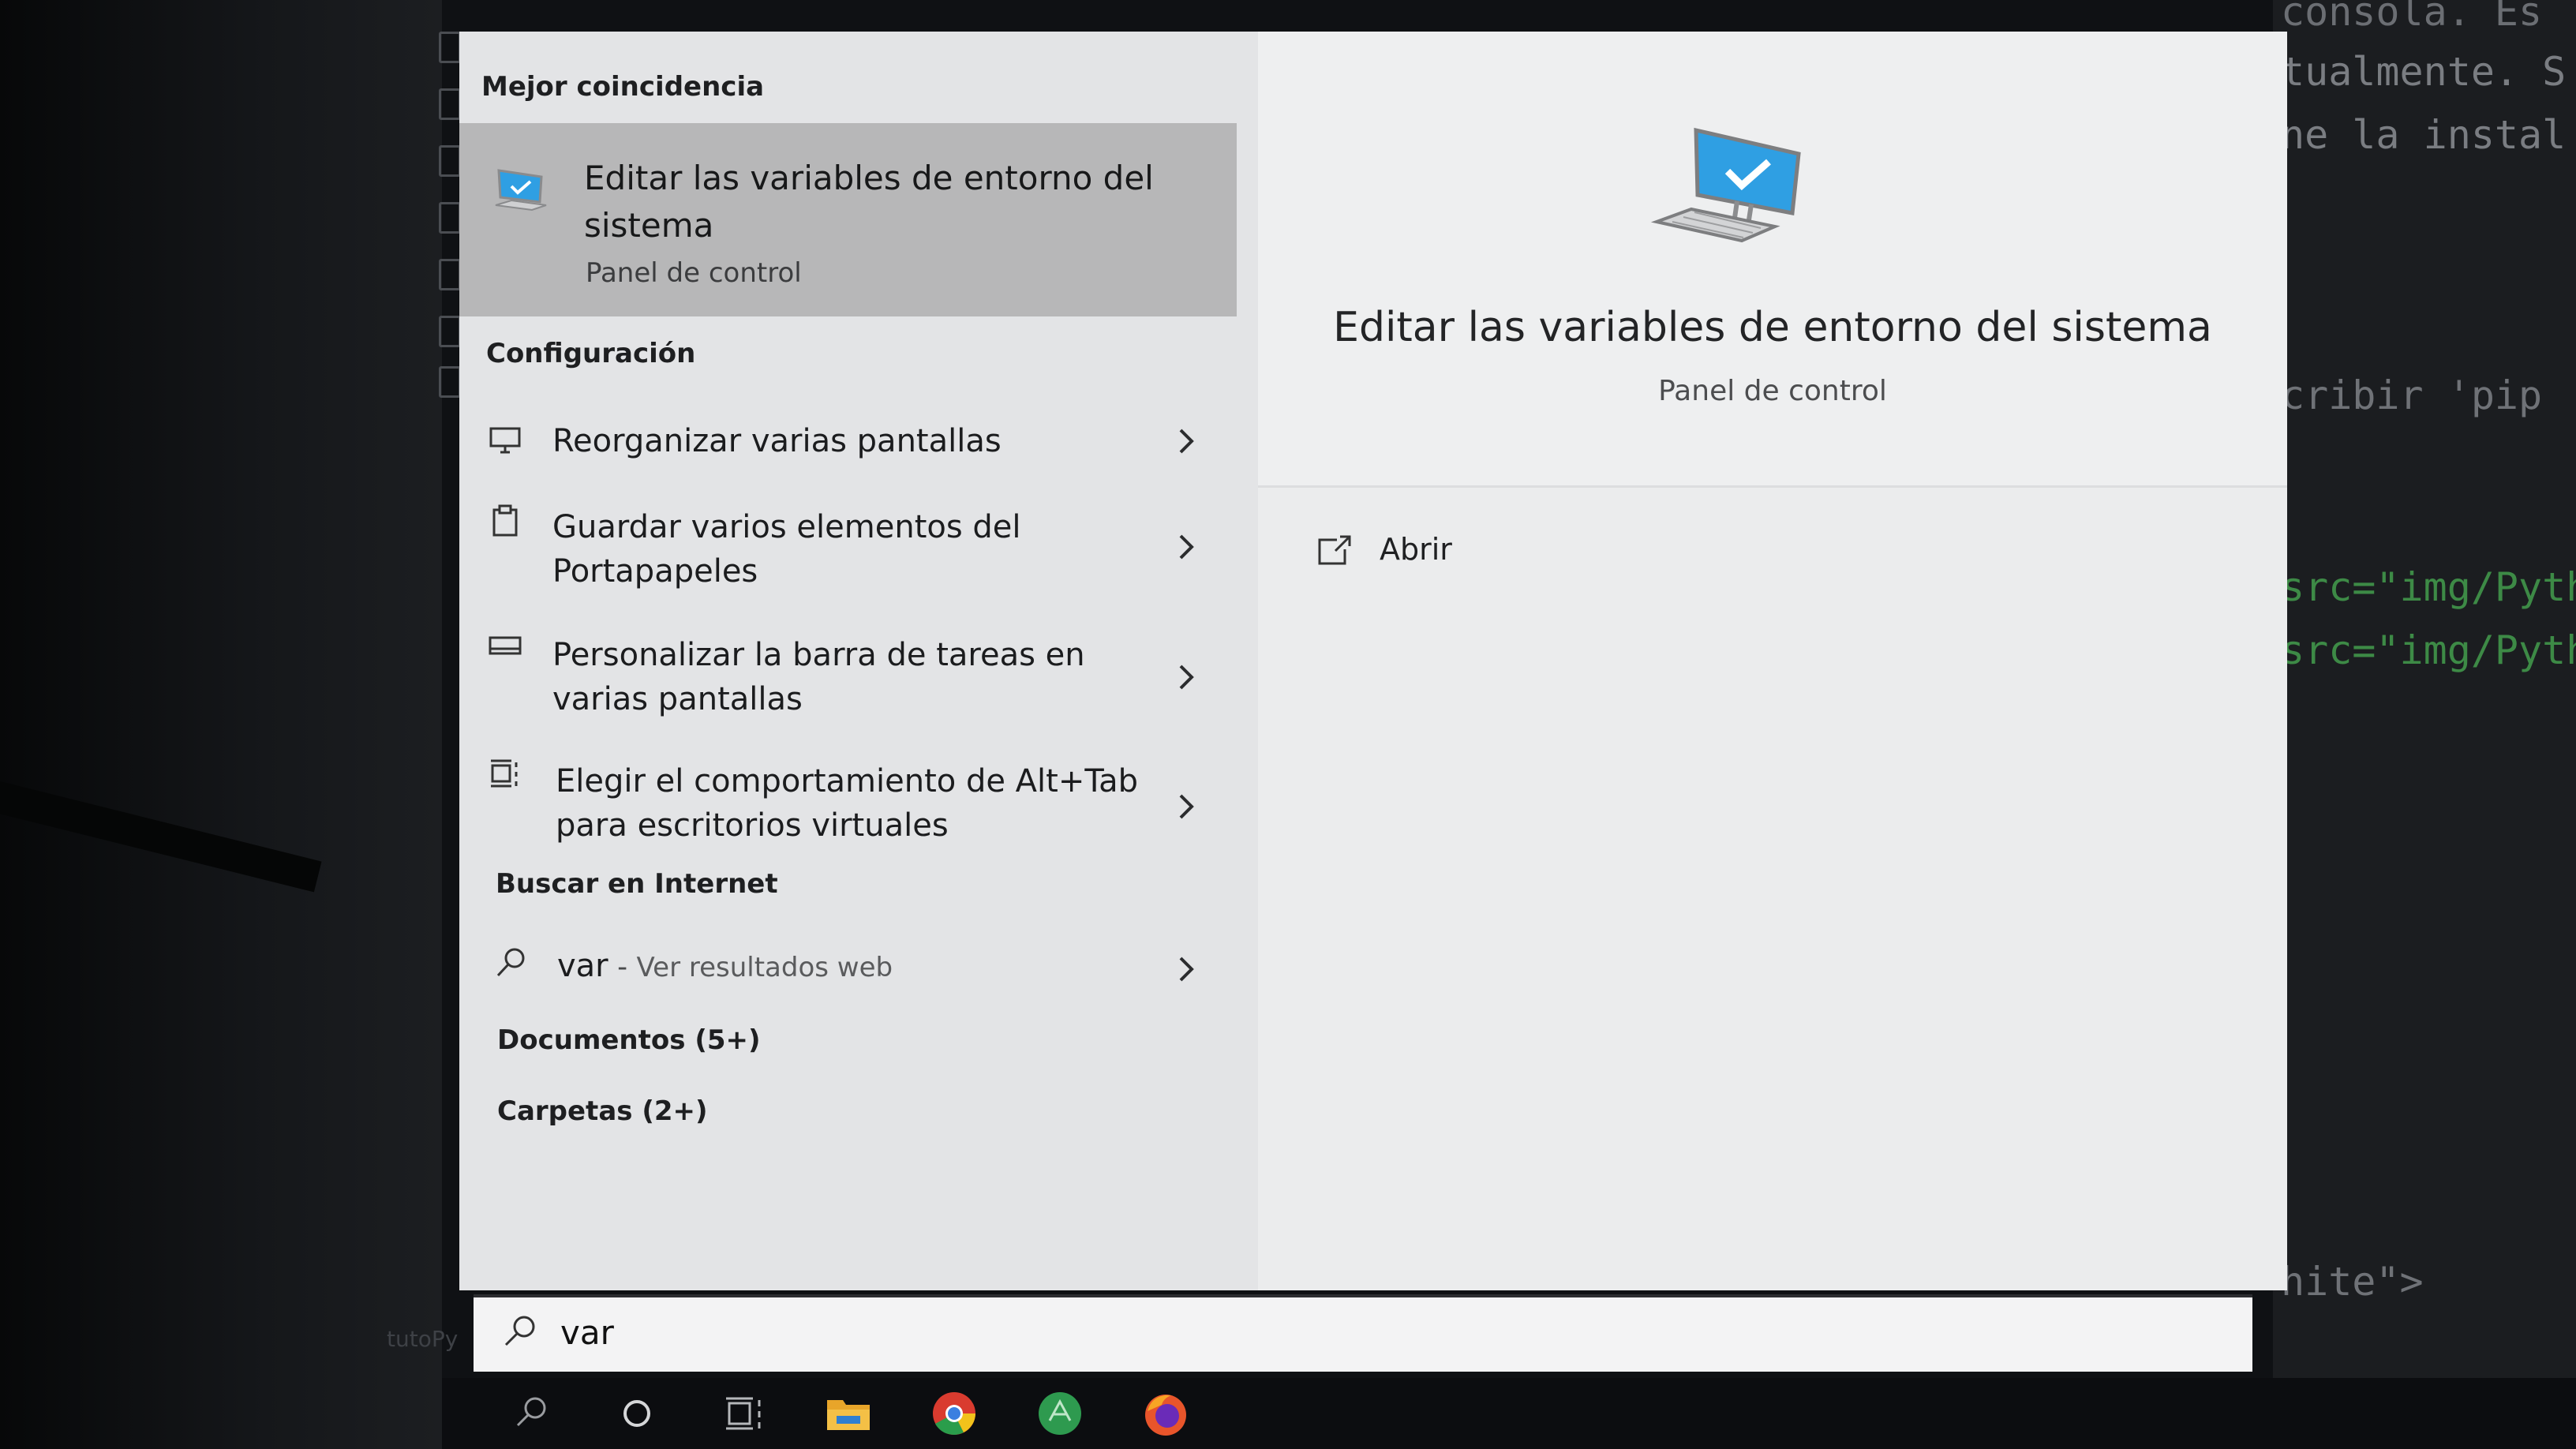  What do you see at coordinates (637, 1413) in the screenshot?
I see `cortana-icon` at bounding box center [637, 1413].